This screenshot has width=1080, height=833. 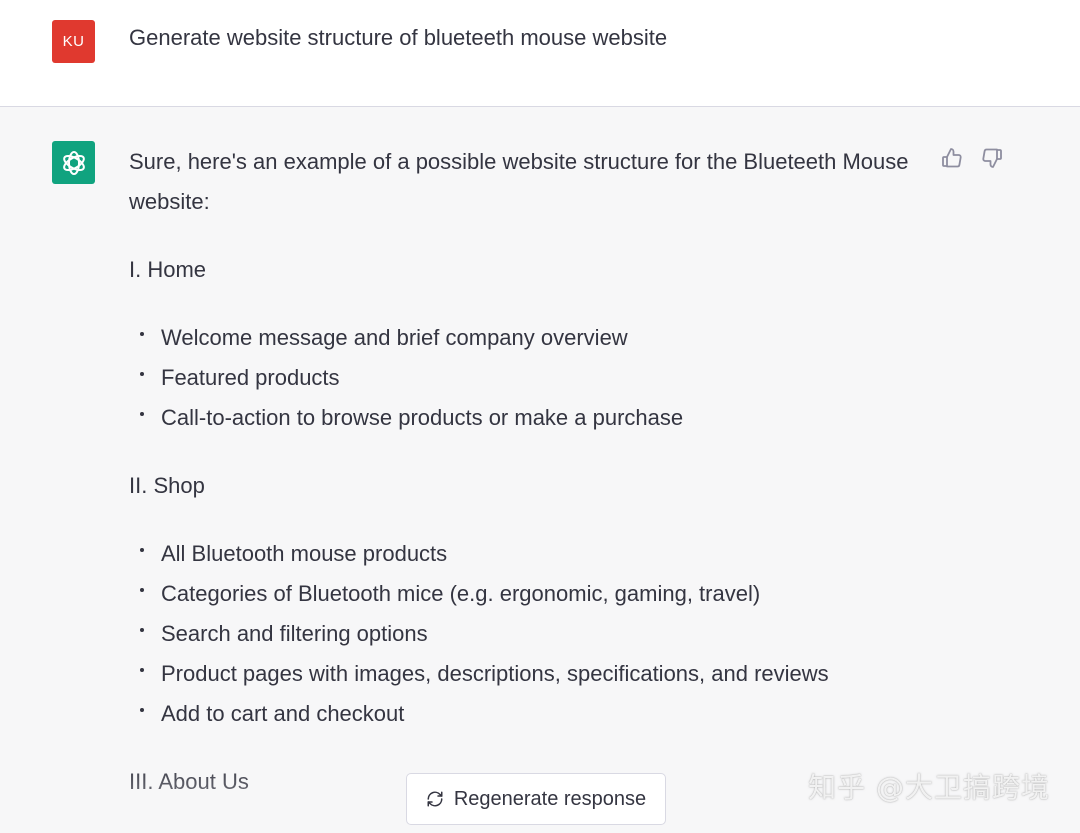 I want to click on user-avatar: KU, so click(x=73, y=41).